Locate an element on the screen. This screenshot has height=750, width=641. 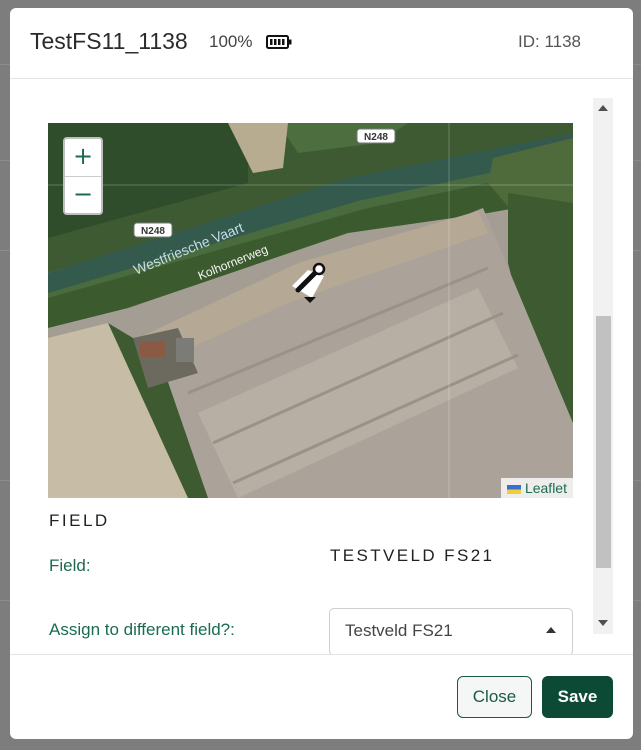
field-section-title: FIELD is located at coordinates (79, 520).